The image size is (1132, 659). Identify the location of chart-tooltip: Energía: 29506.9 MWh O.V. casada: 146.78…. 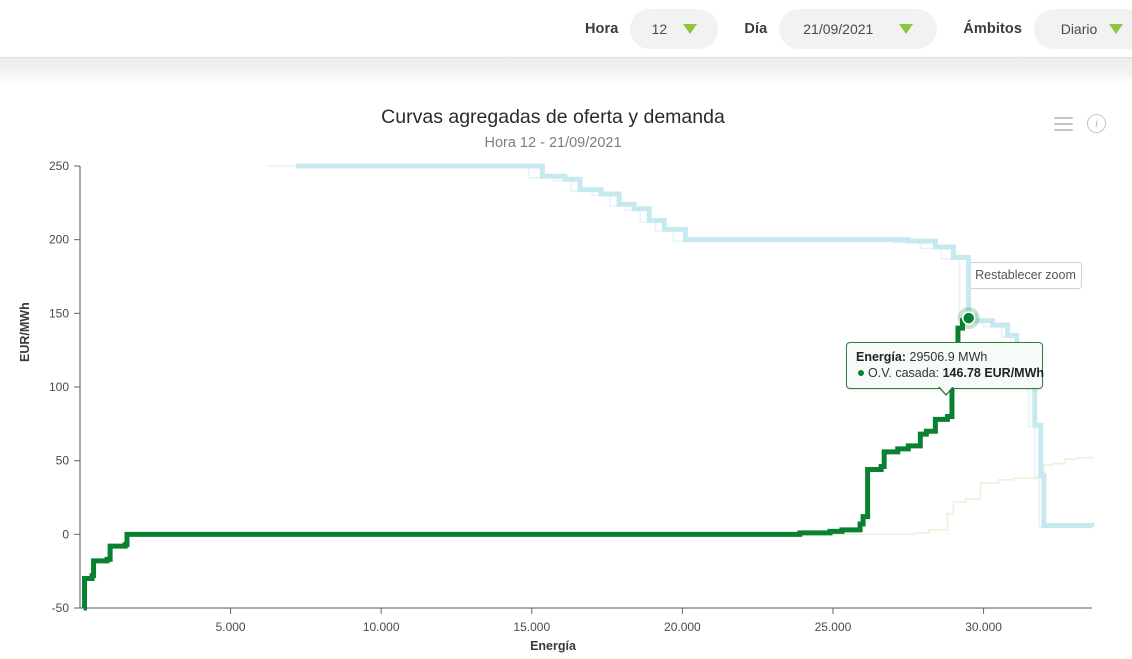
(945, 365).